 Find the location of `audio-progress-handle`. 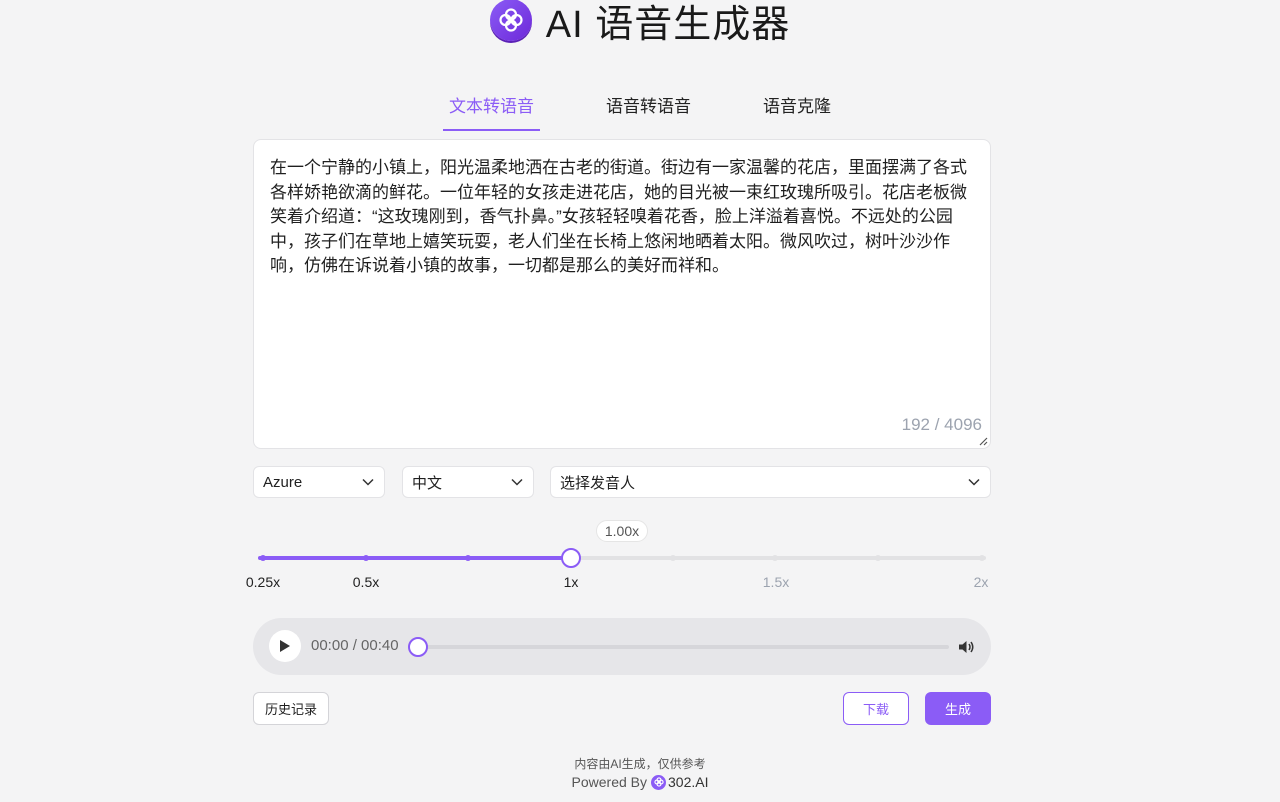

audio-progress-handle is located at coordinates (418, 647).